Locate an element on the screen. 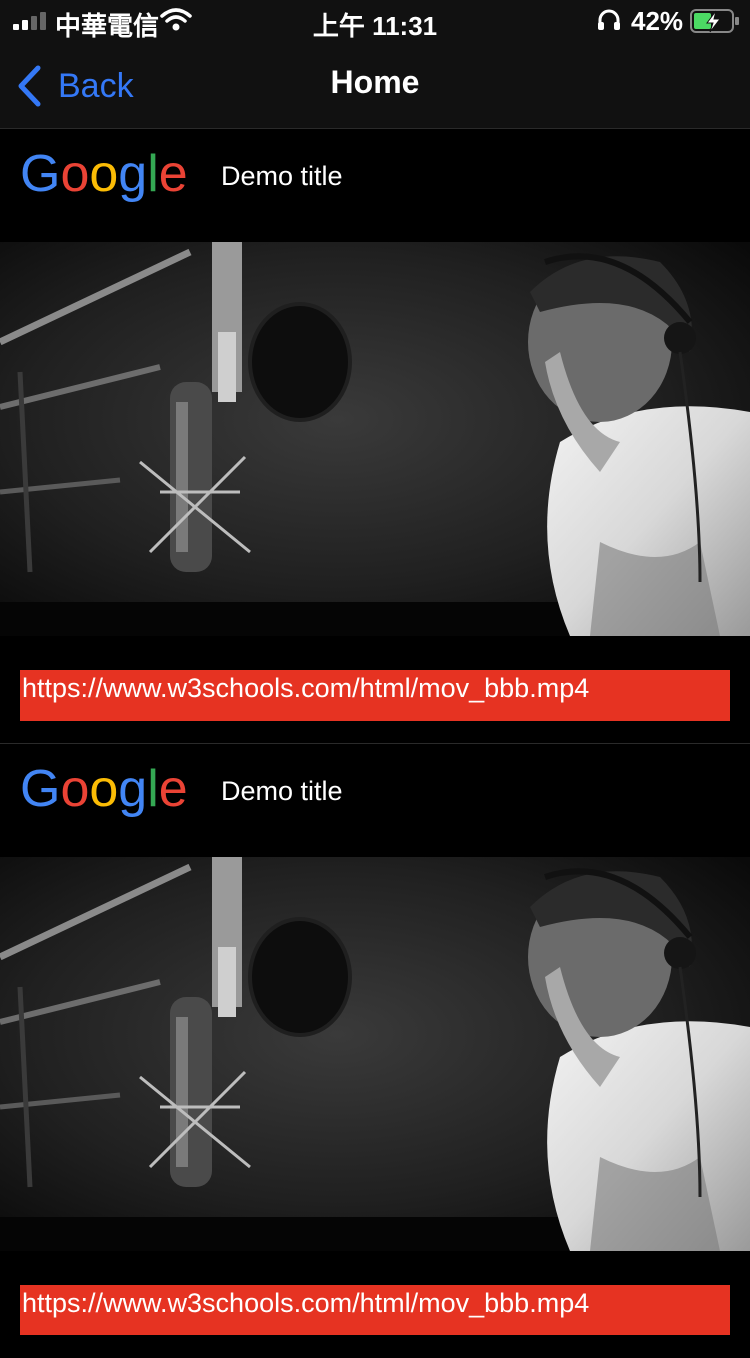 This screenshot has width=750, height=1358. navigation-bar: Back Home is located at coordinates (375, 85).